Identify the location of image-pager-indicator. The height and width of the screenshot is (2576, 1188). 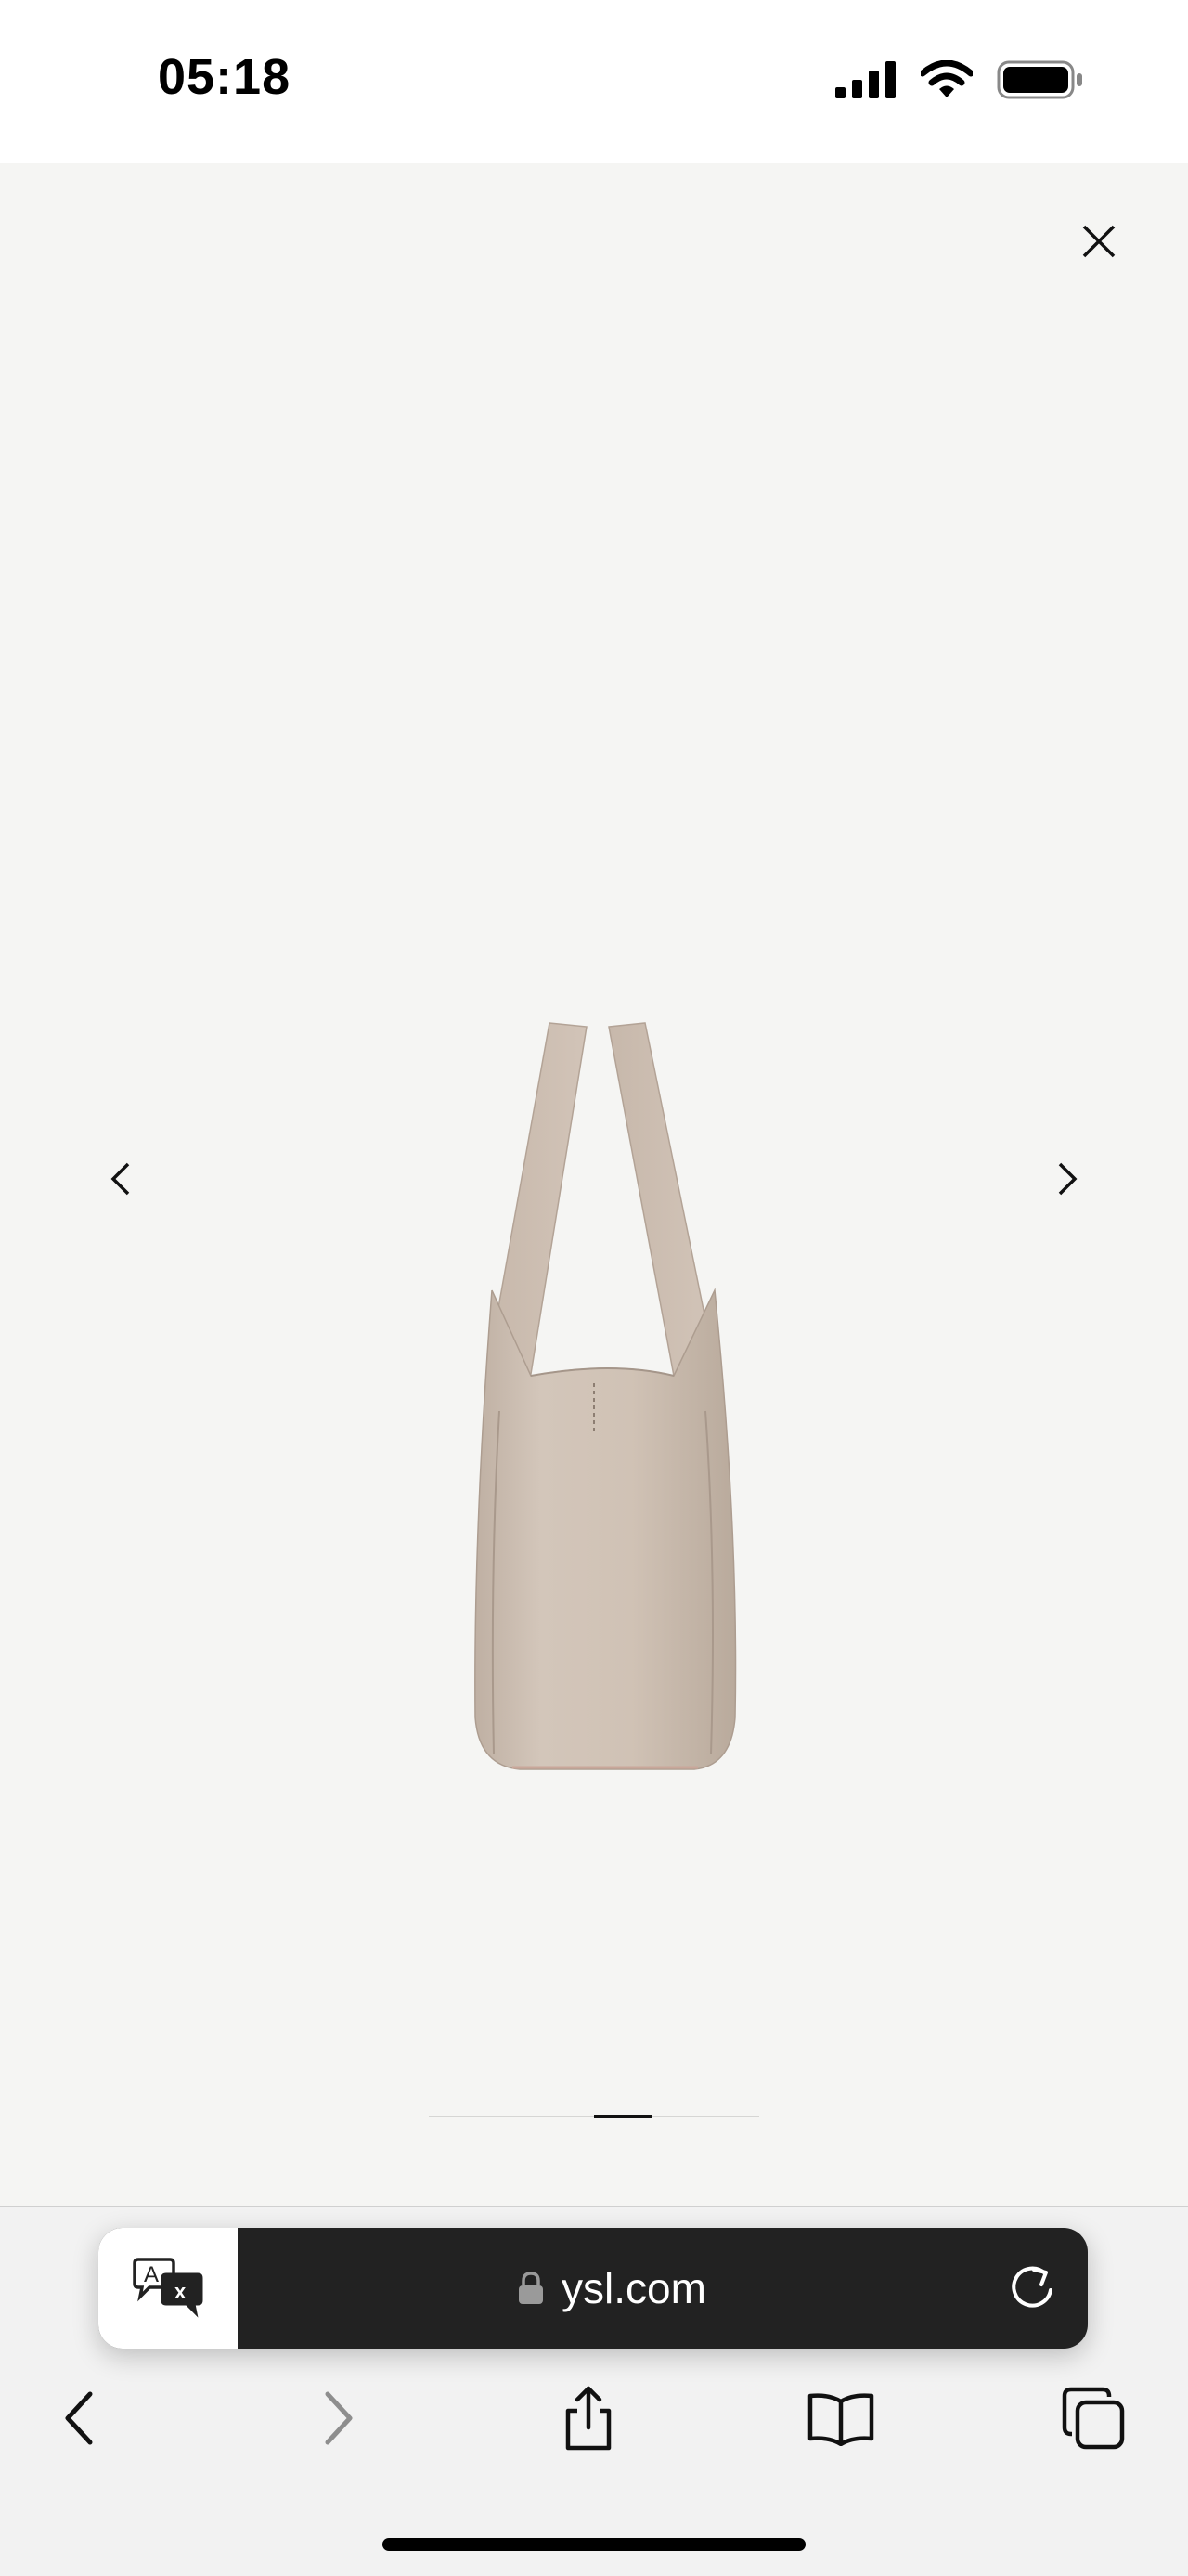
(594, 2116).